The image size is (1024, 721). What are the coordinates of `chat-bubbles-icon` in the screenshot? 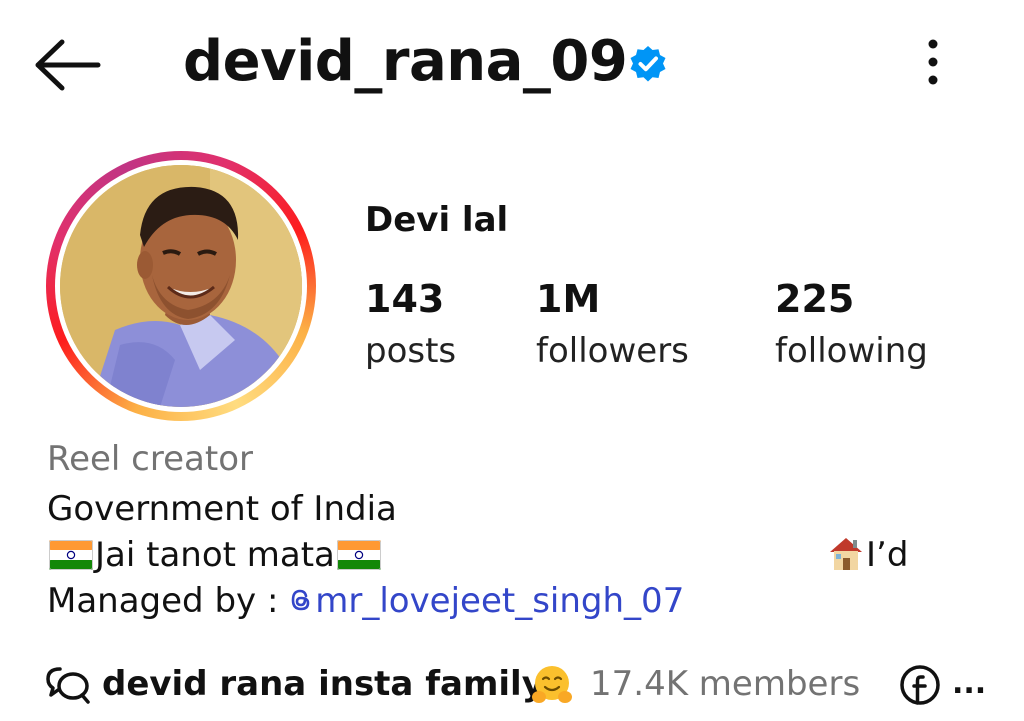 It's located at (68, 685).